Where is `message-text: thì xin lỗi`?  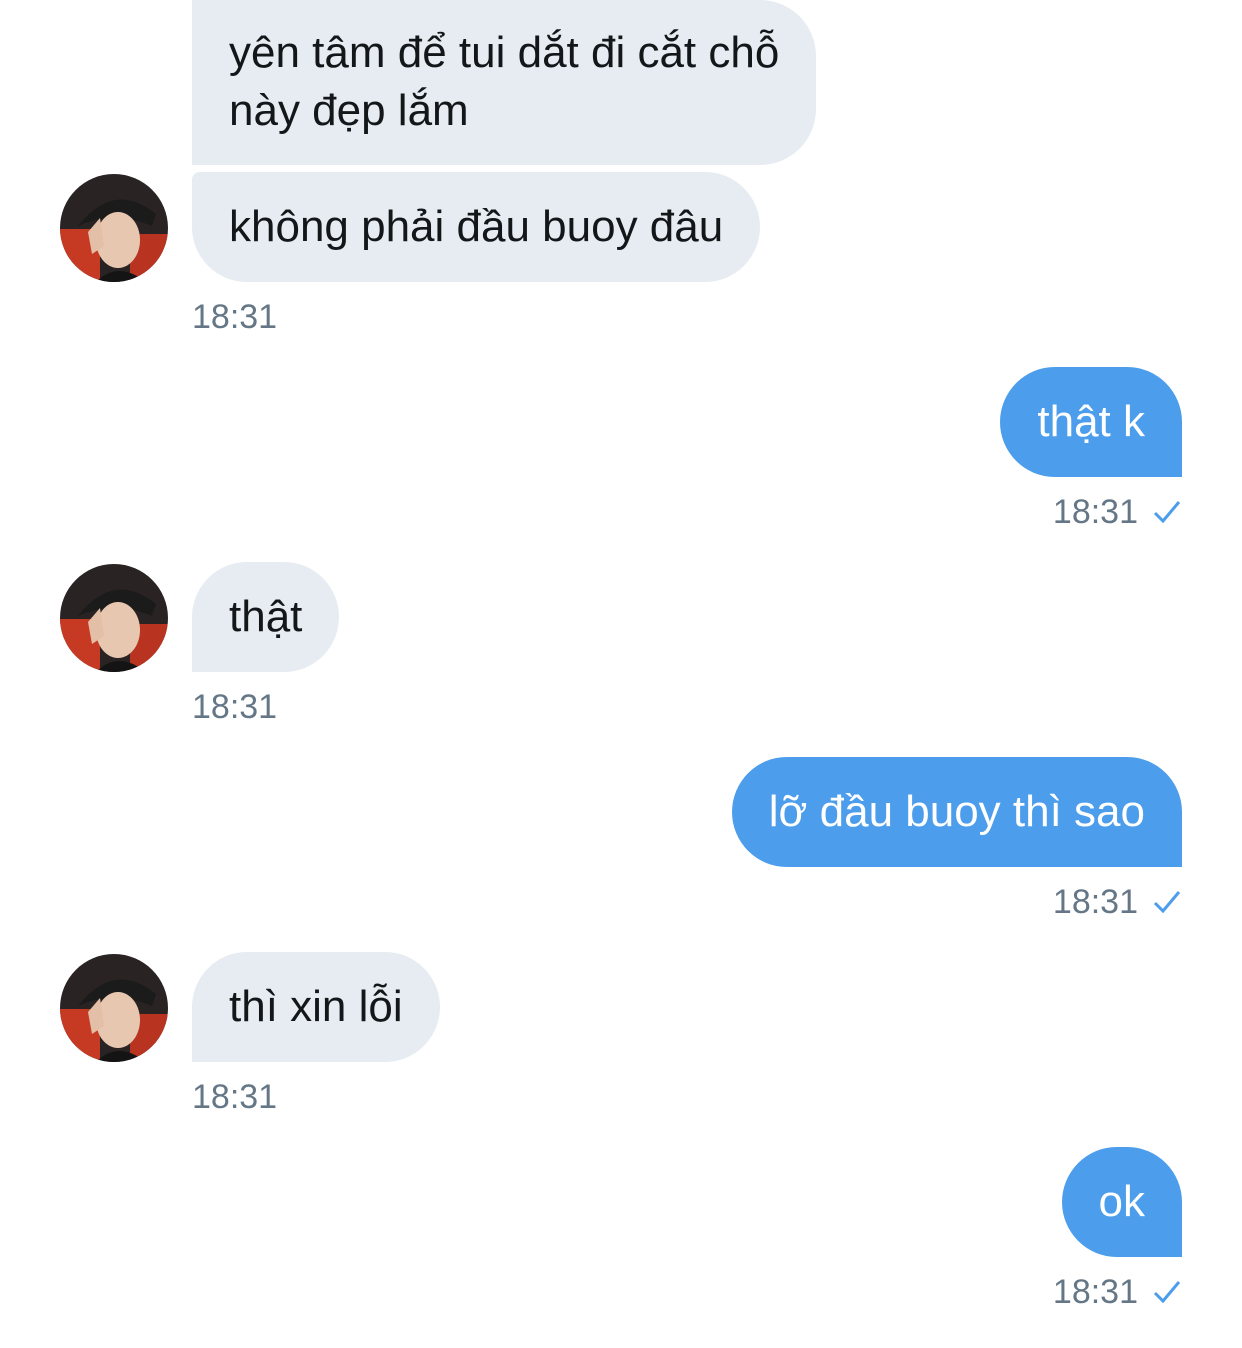 message-text: thì xin lỗi is located at coordinates (316, 1006).